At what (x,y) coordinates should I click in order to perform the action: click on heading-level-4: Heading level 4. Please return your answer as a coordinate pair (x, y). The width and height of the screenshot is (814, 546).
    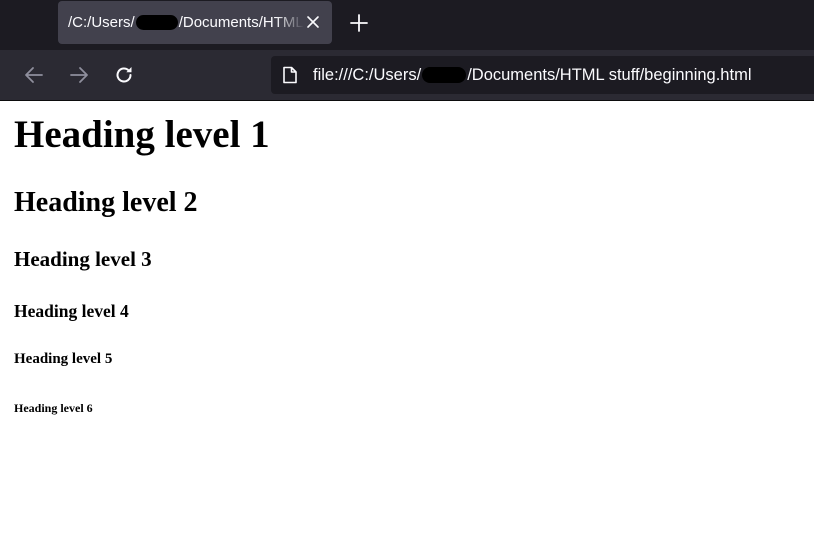
    Looking at the image, I should click on (71, 311).